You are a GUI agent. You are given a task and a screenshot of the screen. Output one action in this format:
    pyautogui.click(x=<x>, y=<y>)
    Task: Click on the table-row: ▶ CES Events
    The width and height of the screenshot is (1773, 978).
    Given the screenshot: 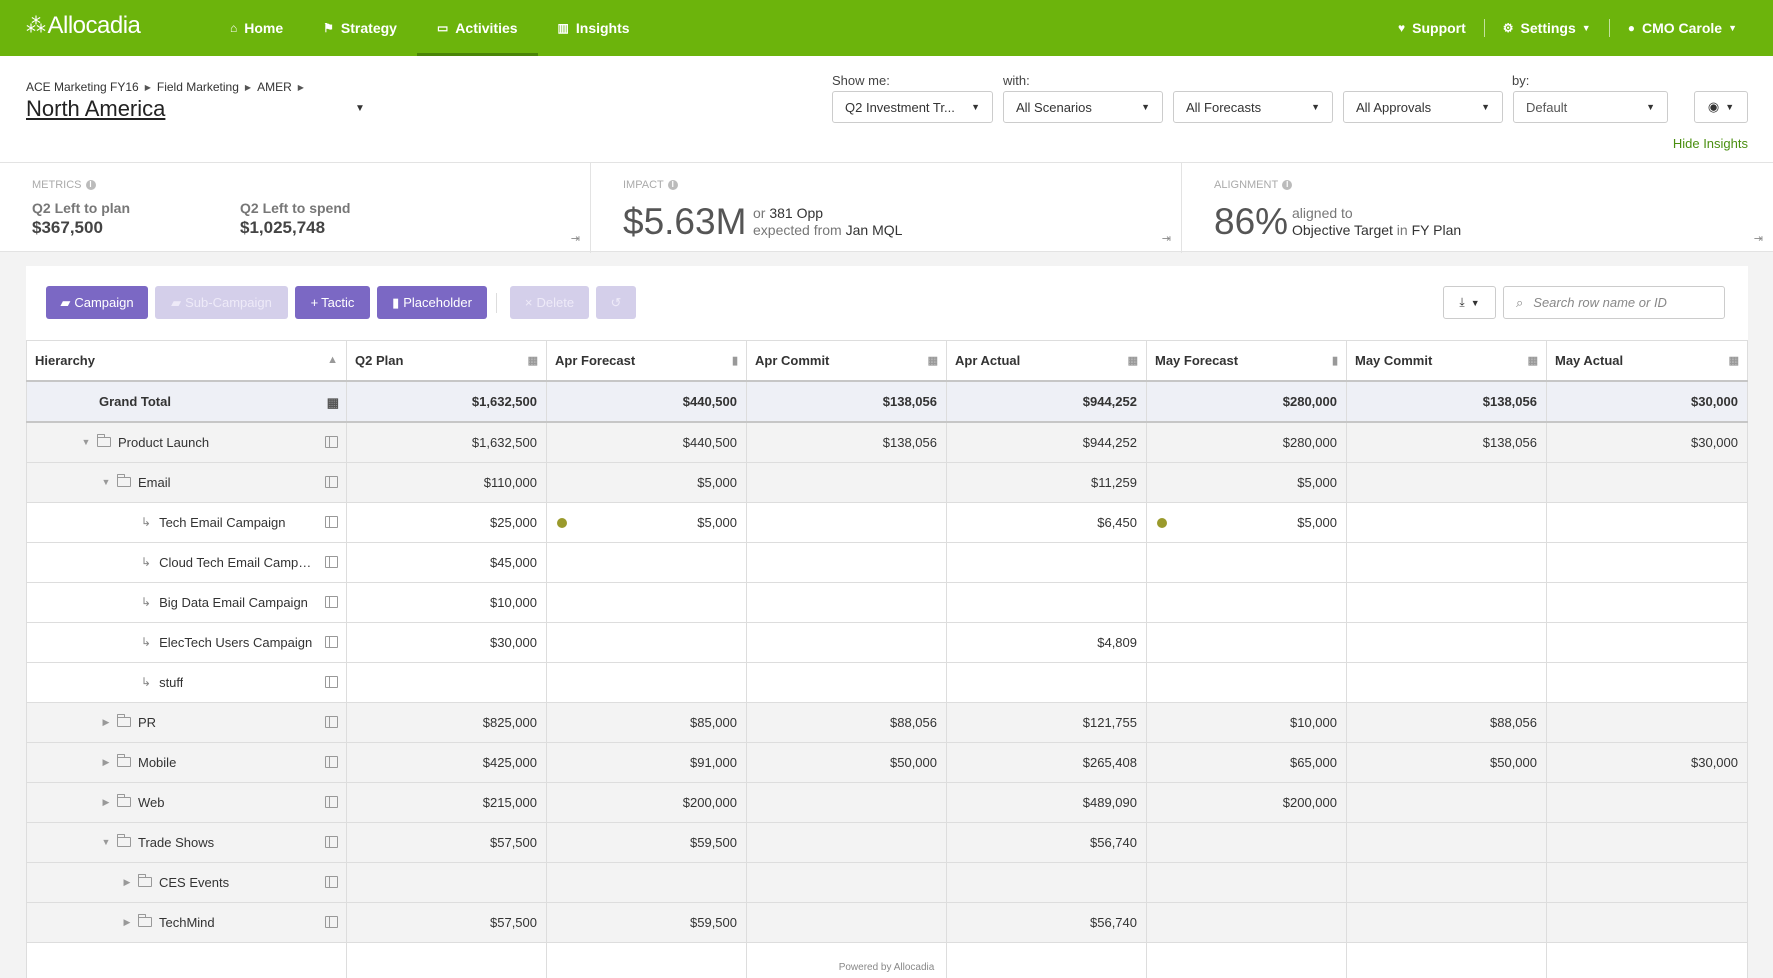 What is the action you would take?
    pyautogui.click(x=887, y=882)
    